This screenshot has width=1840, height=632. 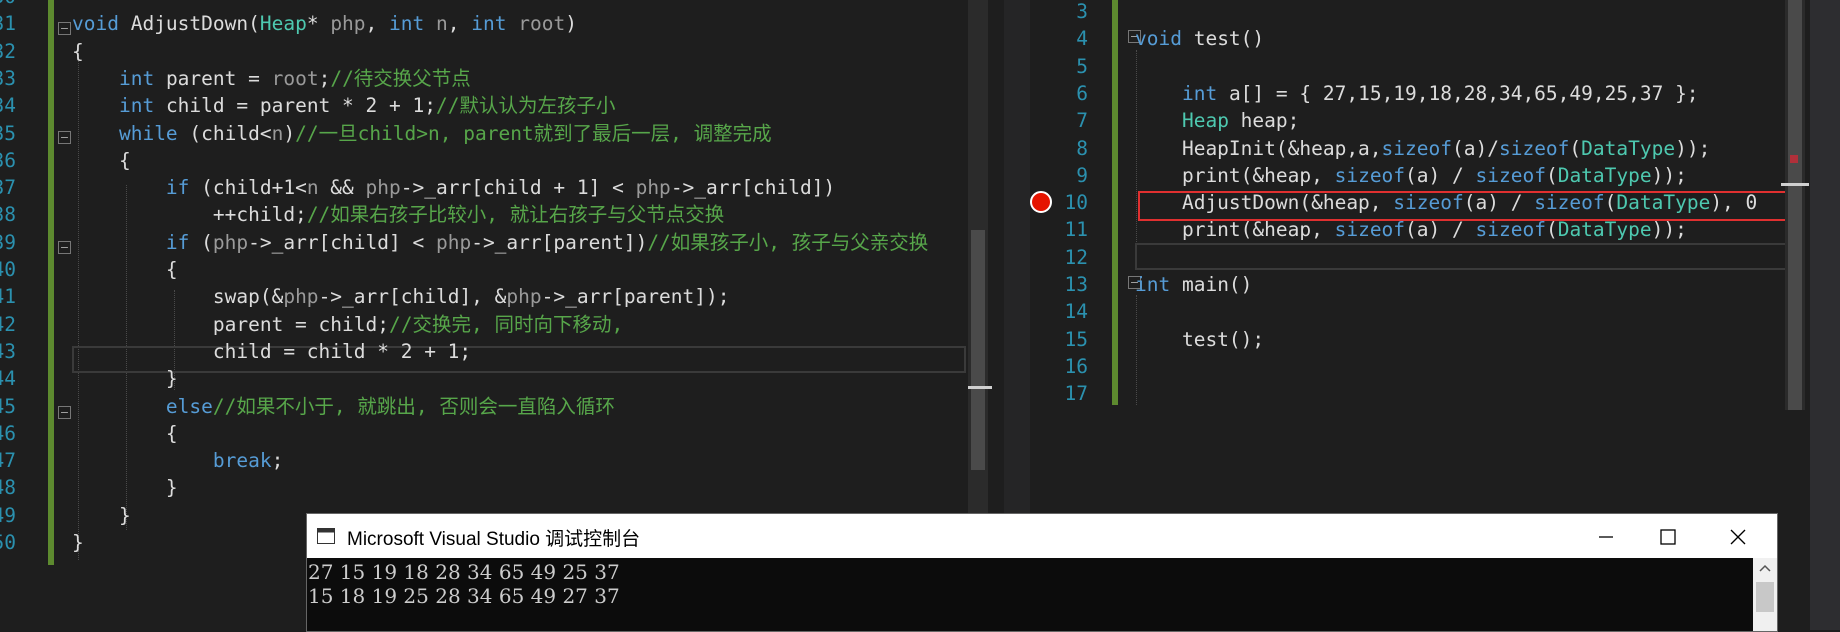 I want to click on code-text: int child = parent * 2 + 1;//默认认为左孩子小, so click(x=343, y=105).